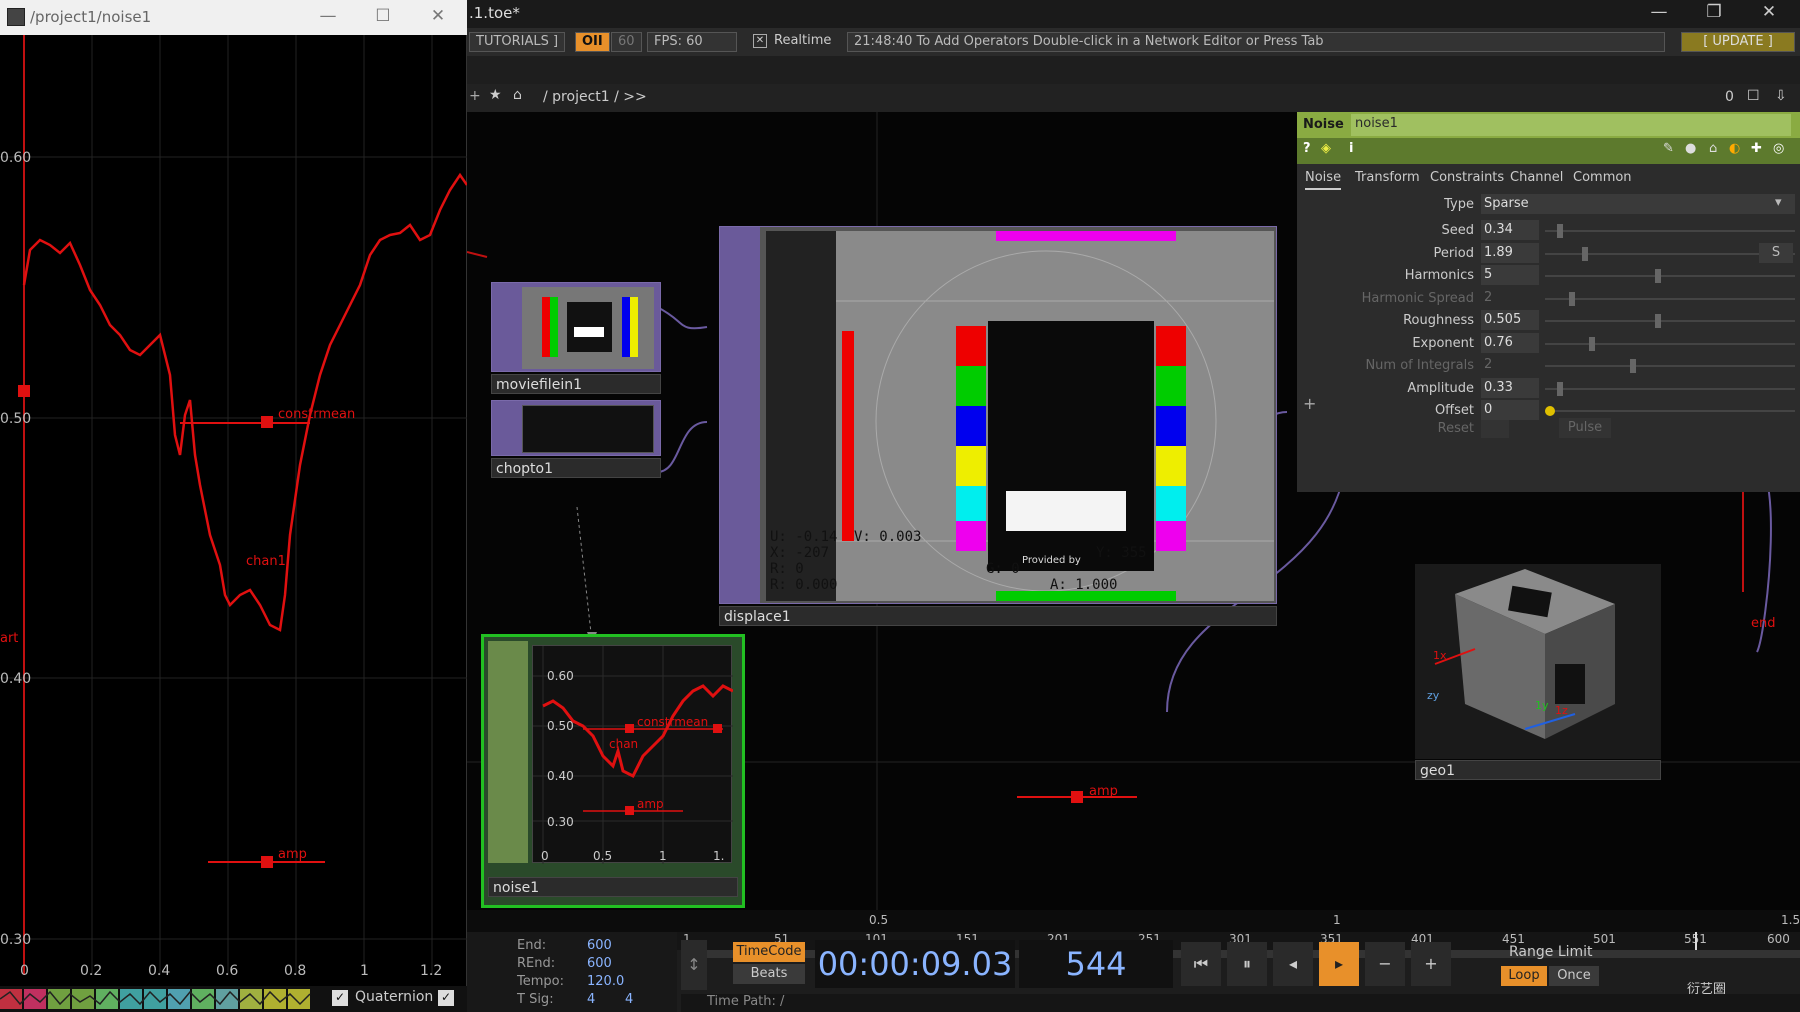 This screenshot has width=1800, height=1012. What do you see at coordinates (165, 999) in the screenshot?
I see `channel-swatches` at bounding box center [165, 999].